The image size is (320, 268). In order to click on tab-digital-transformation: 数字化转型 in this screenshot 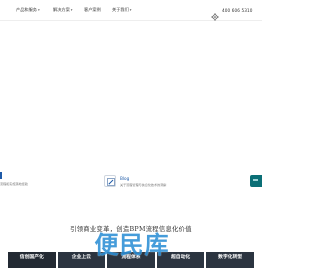, I will do `click(230, 260)`.